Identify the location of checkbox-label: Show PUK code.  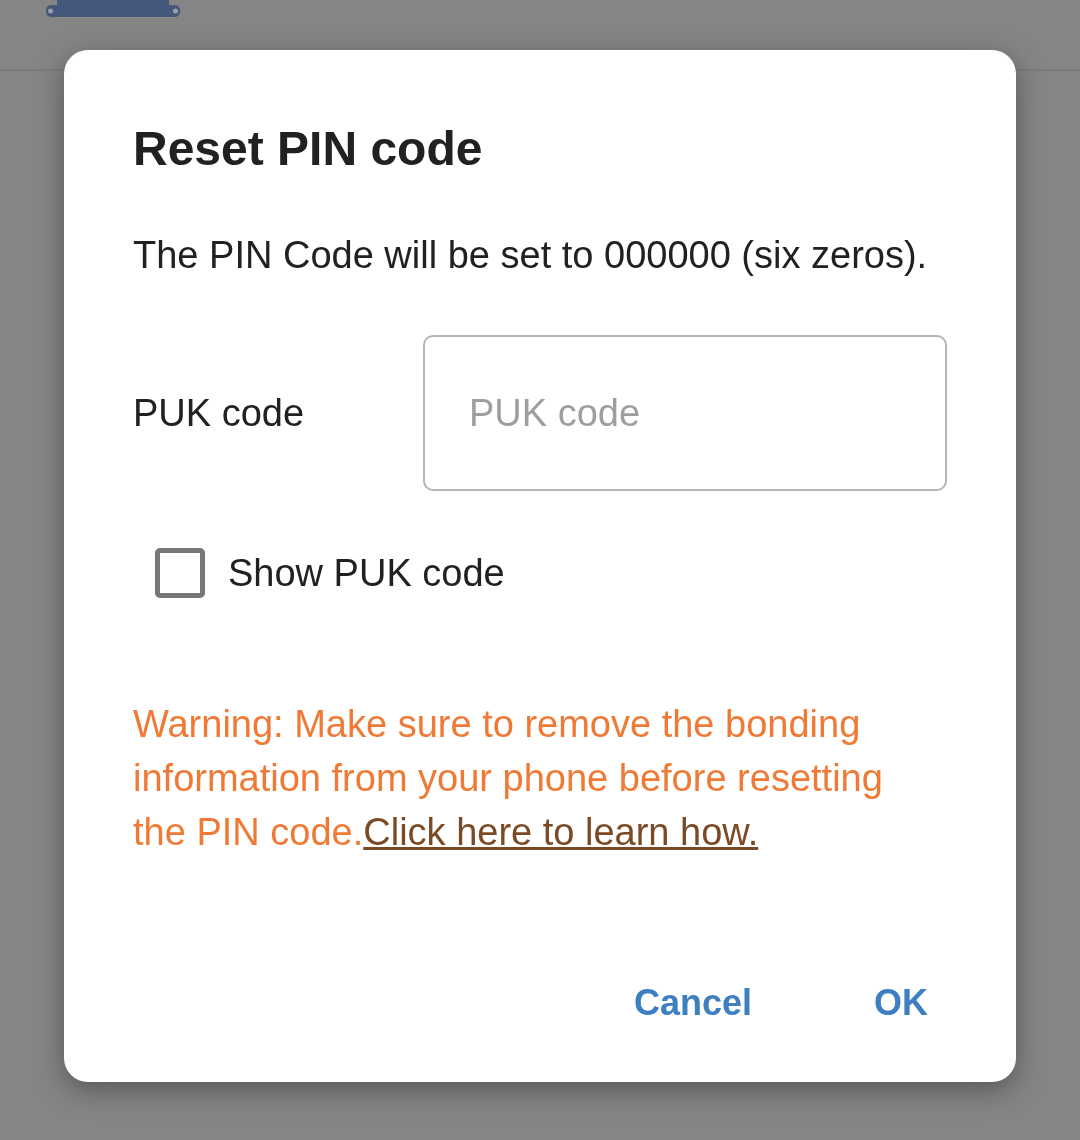
(366, 573).